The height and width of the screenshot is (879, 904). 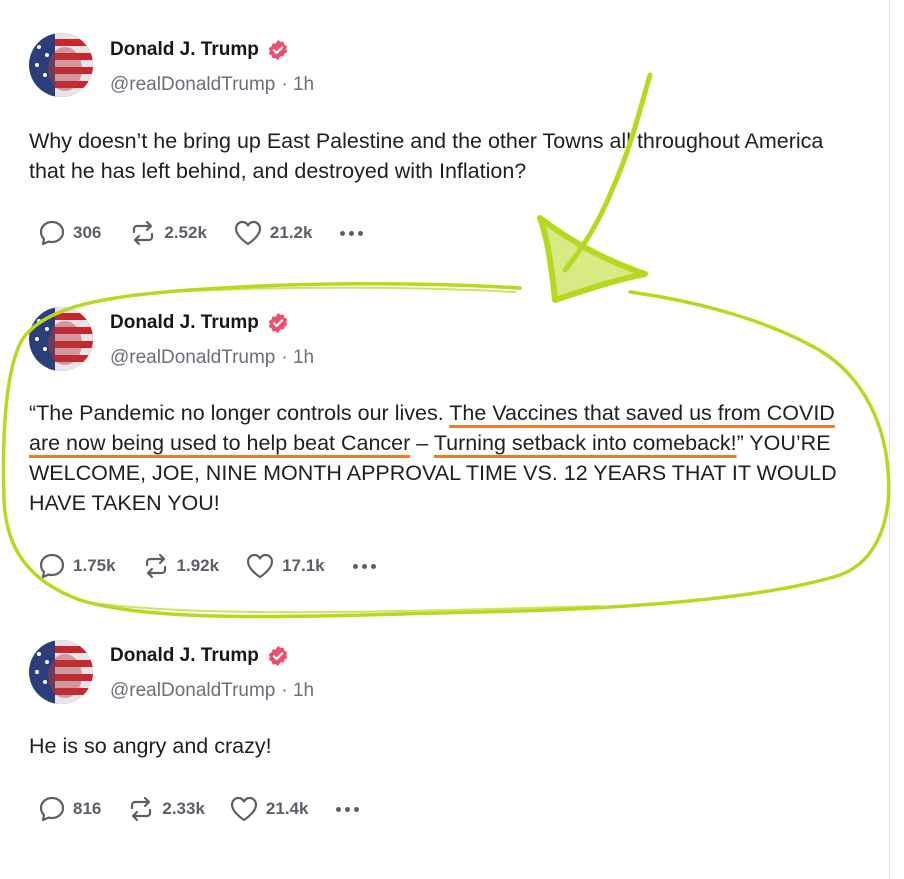 I want to click on repost-count: 2.33k, so click(x=183, y=808).